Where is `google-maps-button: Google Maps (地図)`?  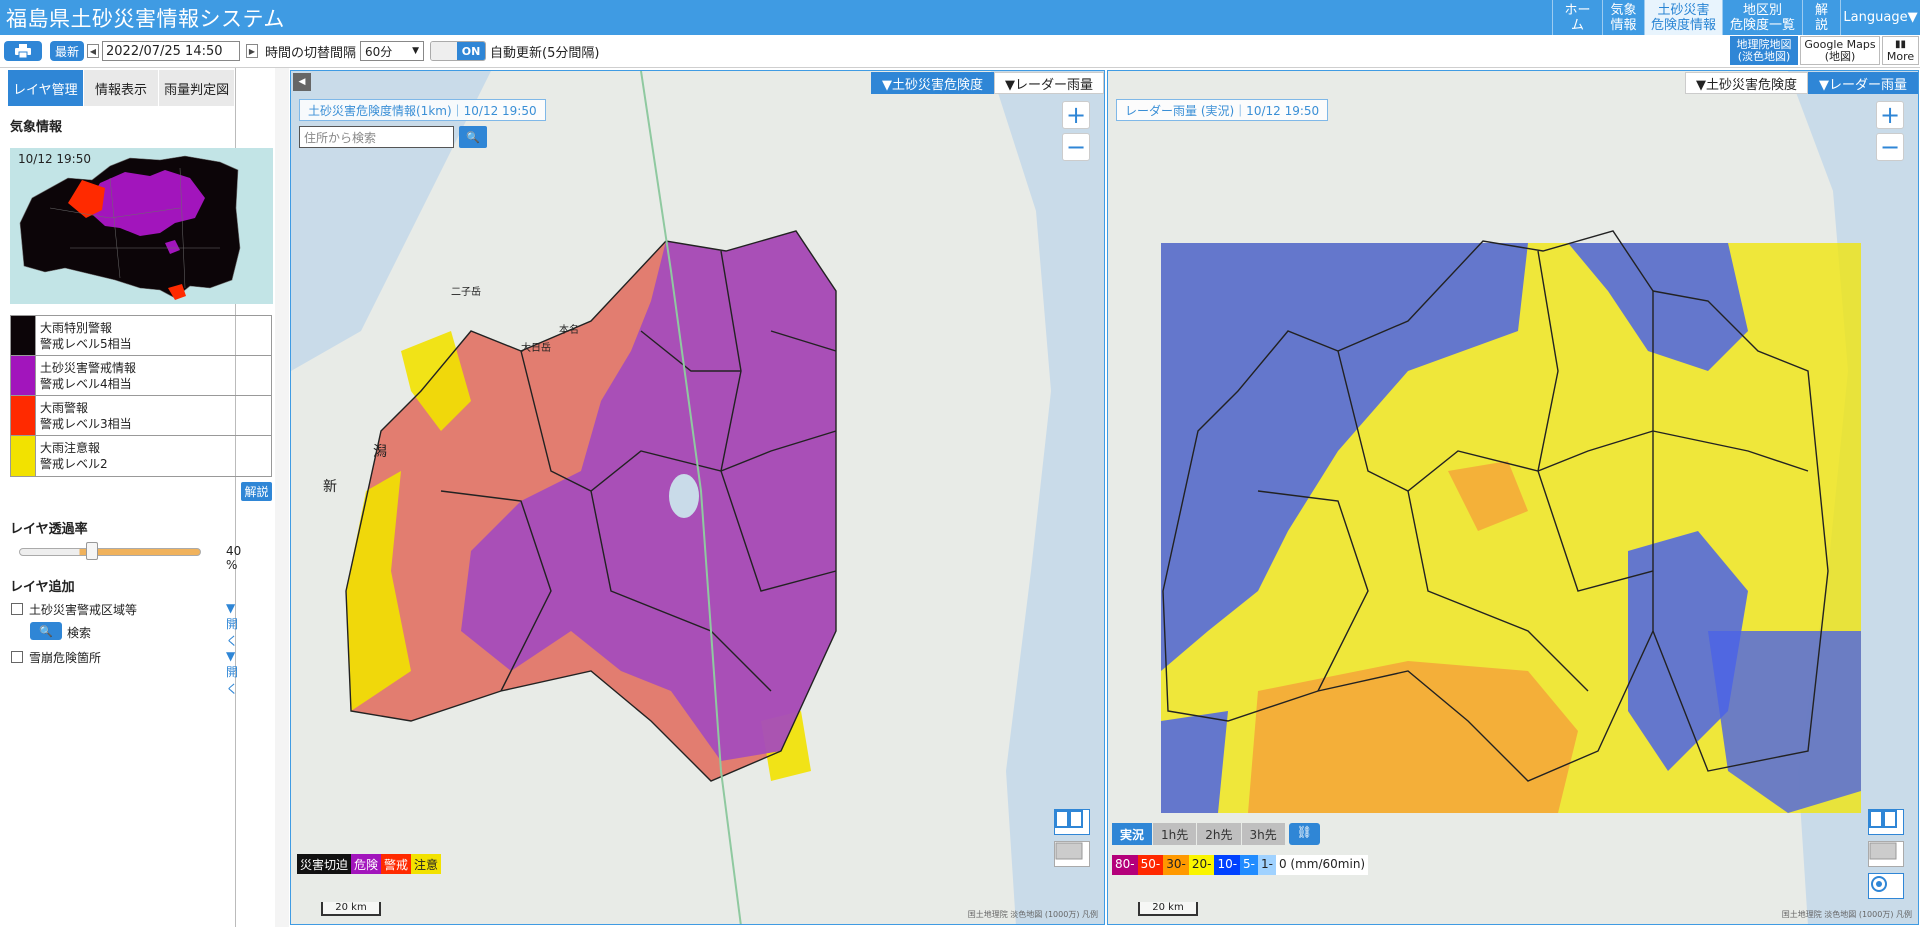
google-maps-button: Google Maps (地図) is located at coordinates (1840, 50).